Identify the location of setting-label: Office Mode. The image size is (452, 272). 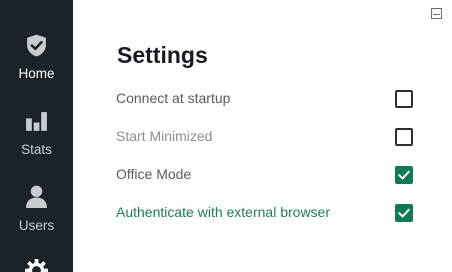
(154, 174).